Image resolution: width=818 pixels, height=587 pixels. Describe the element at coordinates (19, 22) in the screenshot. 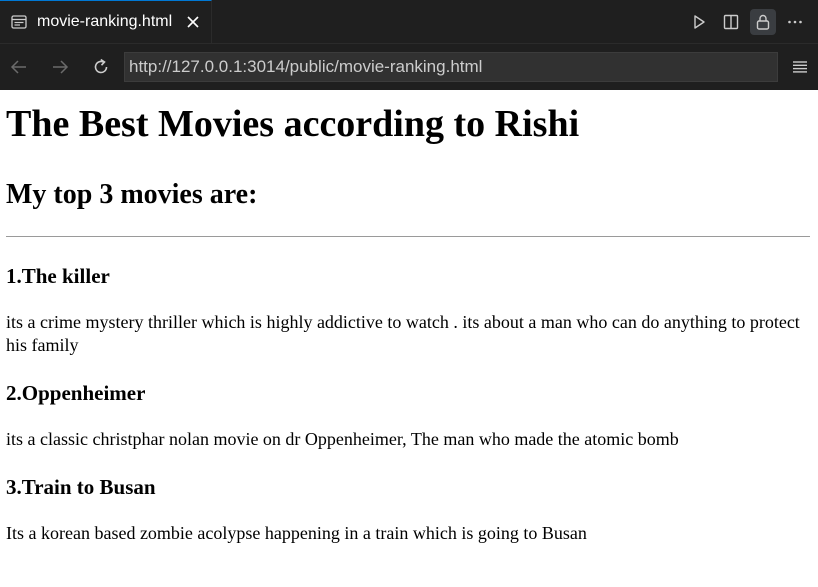

I see `preview-icon` at that location.